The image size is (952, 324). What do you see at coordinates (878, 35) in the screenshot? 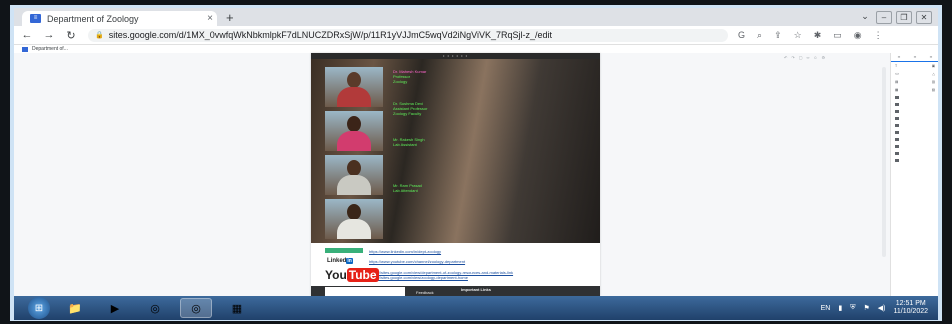
I see `menu-icon: ⋮` at bounding box center [878, 35].